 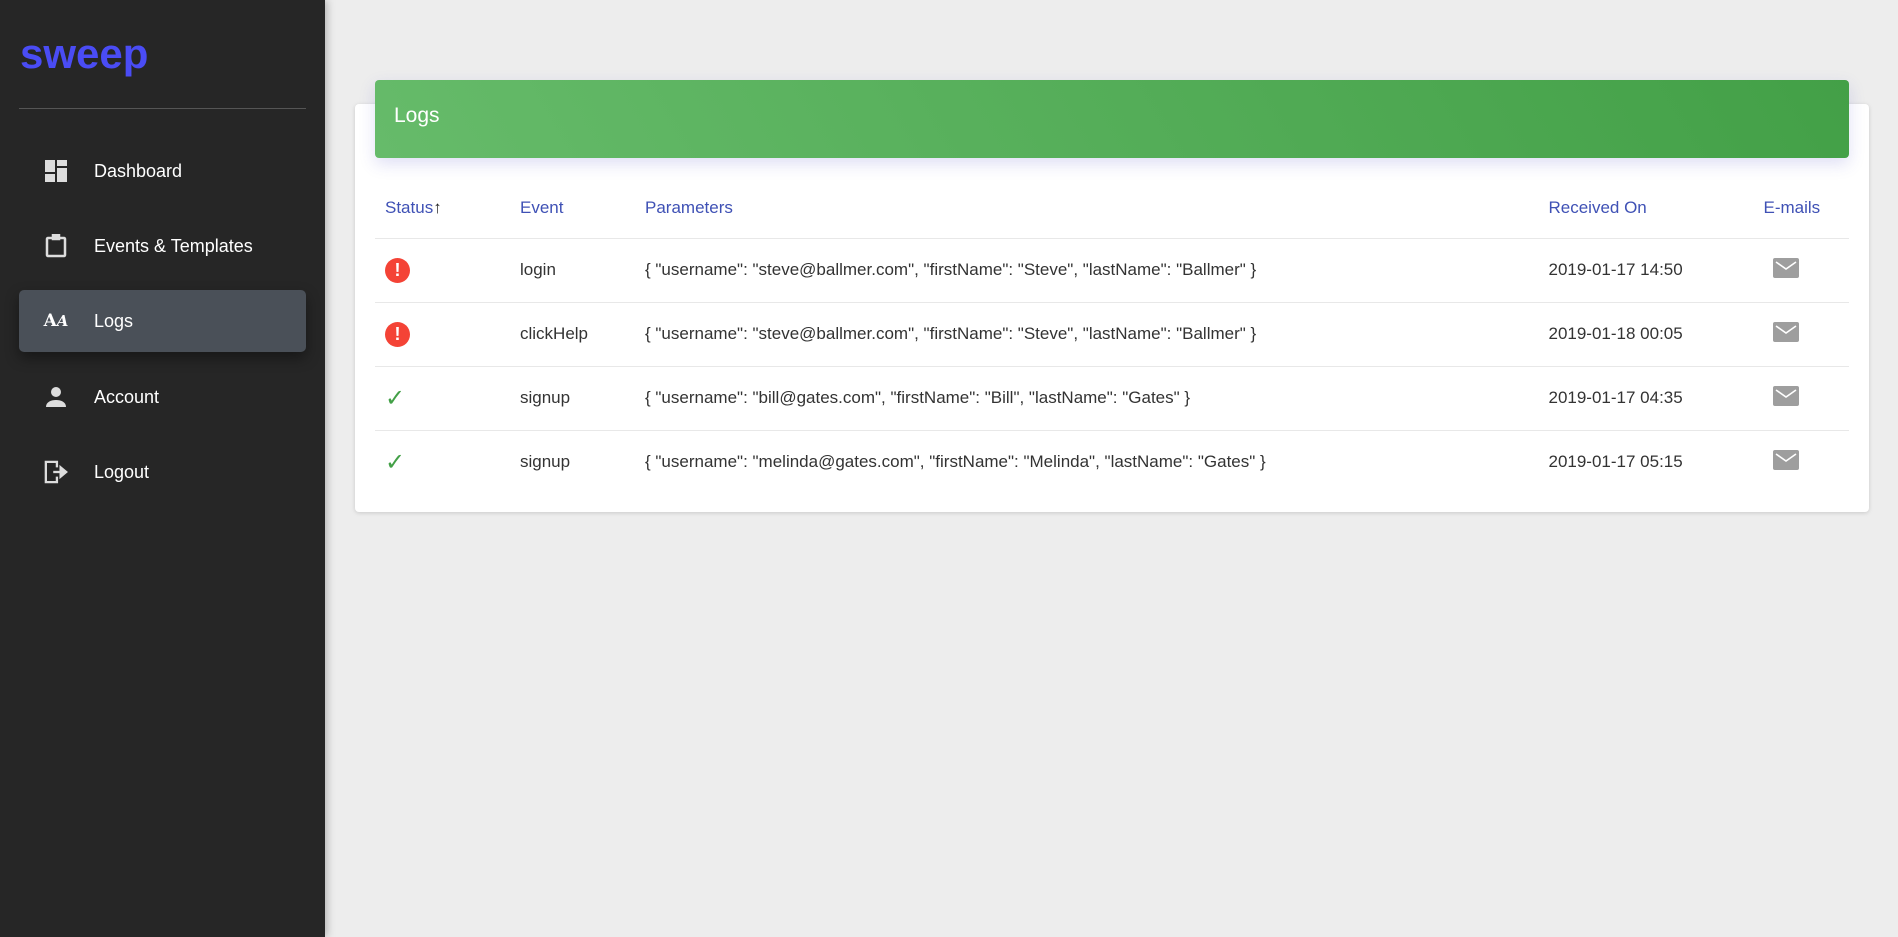 I want to click on received-on-cell: 2019-01-17 14:50, so click(x=1646, y=270).